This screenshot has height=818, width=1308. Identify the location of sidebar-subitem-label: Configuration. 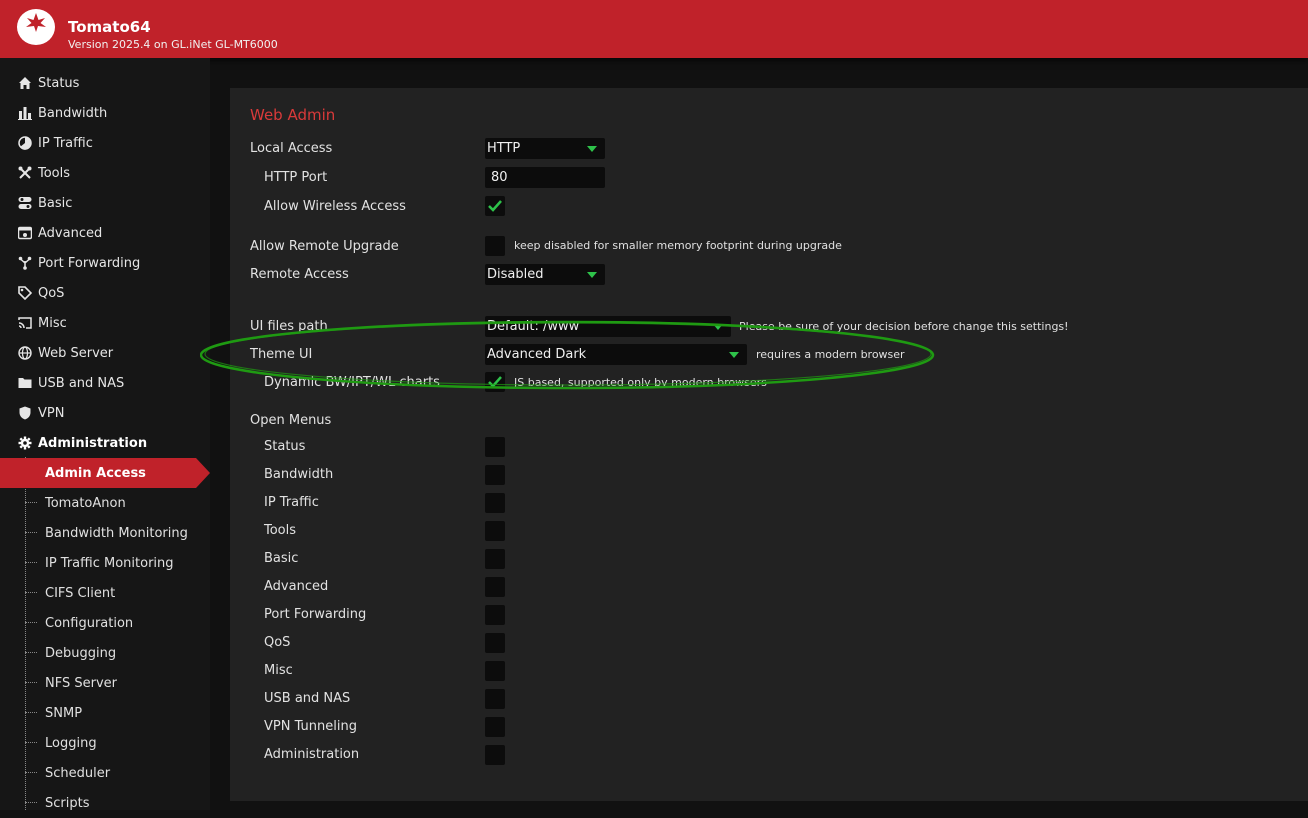
(89, 623).